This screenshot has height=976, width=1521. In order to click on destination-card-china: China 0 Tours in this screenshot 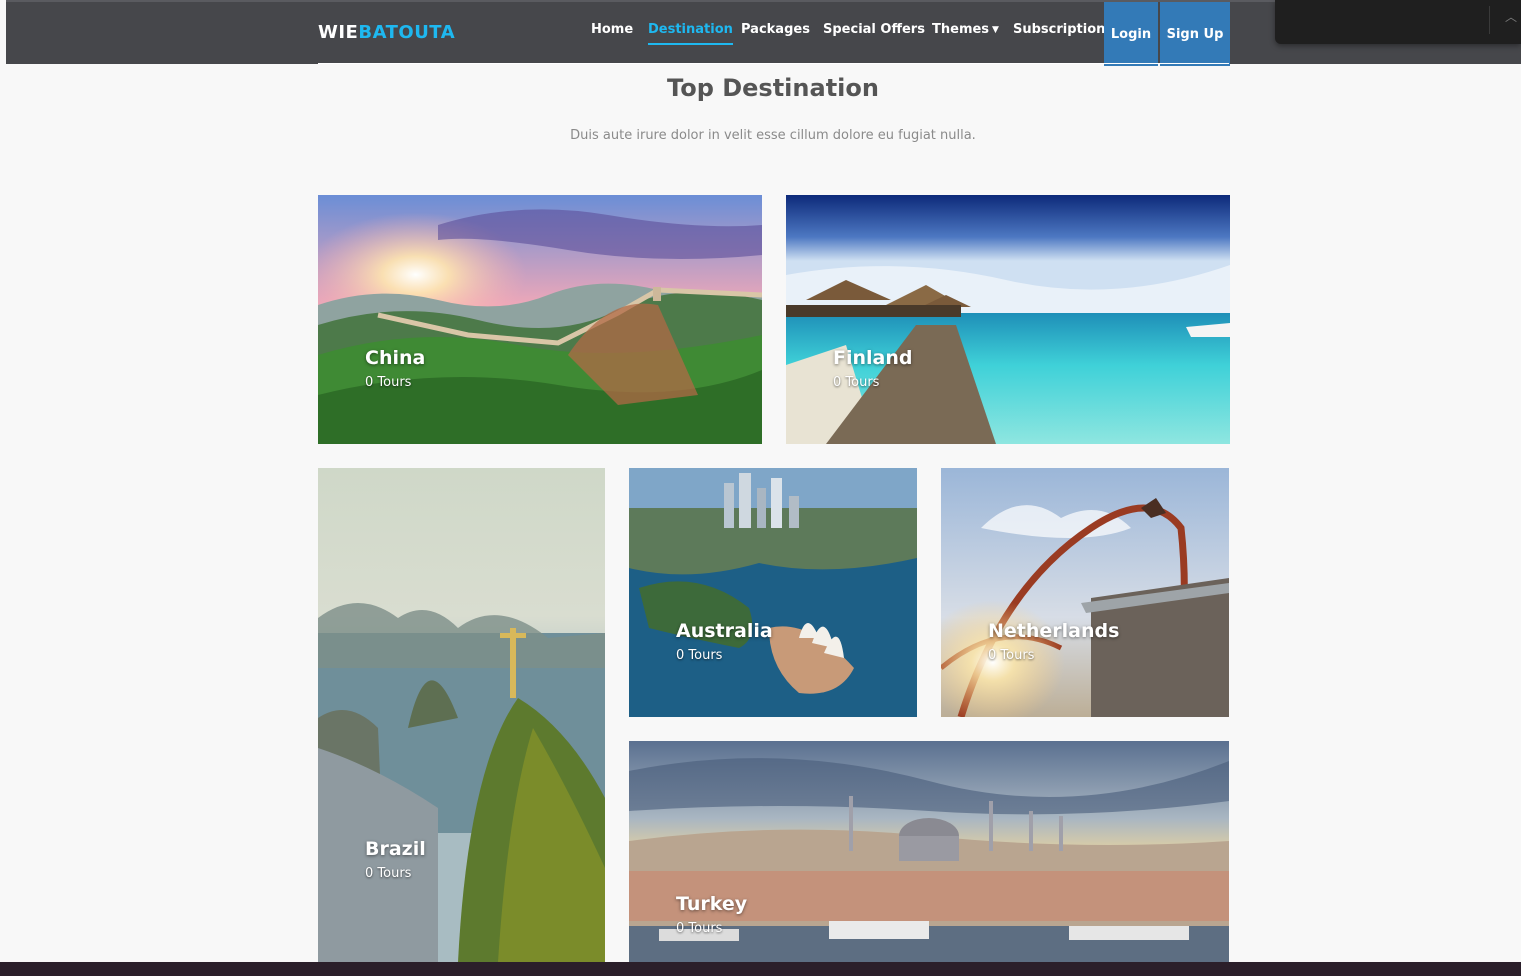, I will do `click(540, 319)`.